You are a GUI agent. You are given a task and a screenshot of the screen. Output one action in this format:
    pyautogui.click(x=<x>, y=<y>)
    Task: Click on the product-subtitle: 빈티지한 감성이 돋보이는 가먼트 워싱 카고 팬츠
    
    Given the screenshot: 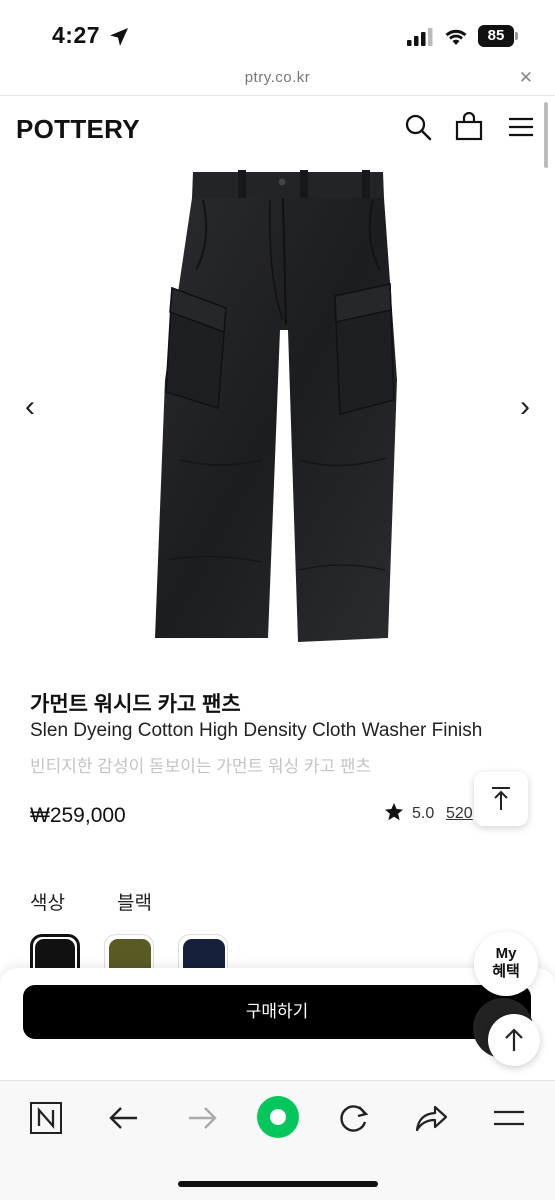 What is the action you would take?
    pyautogui.click(x=201, y=766)
    